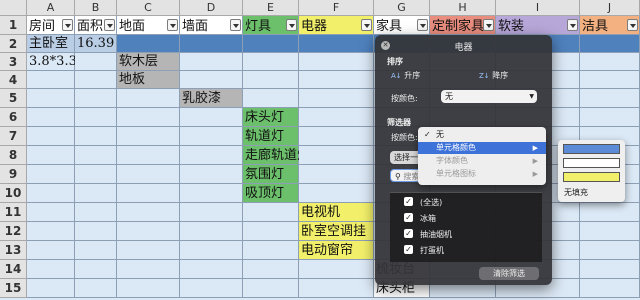  What do you see at coordinates (13, 117) in the screenshot?
I see `row-header-6: 6` at bounding box center [13, 117].